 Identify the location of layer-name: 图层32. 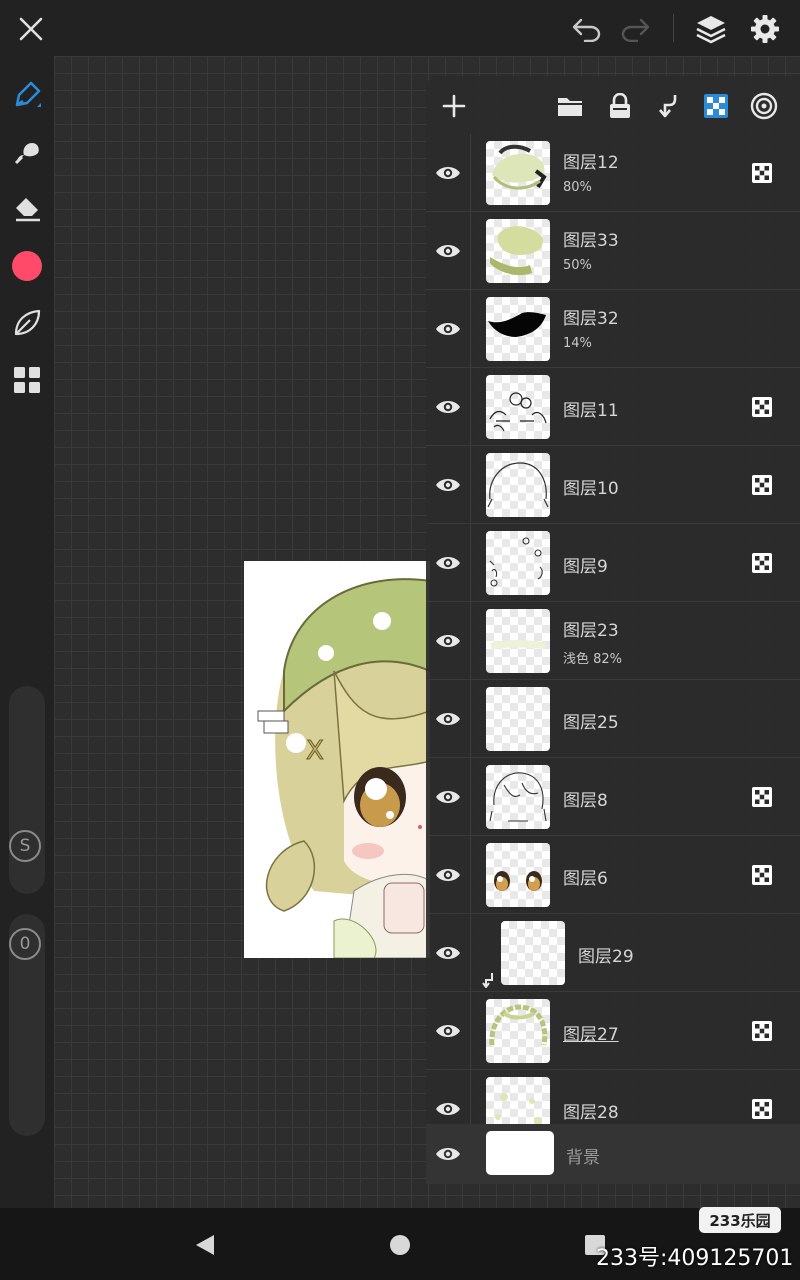
(591, 319).